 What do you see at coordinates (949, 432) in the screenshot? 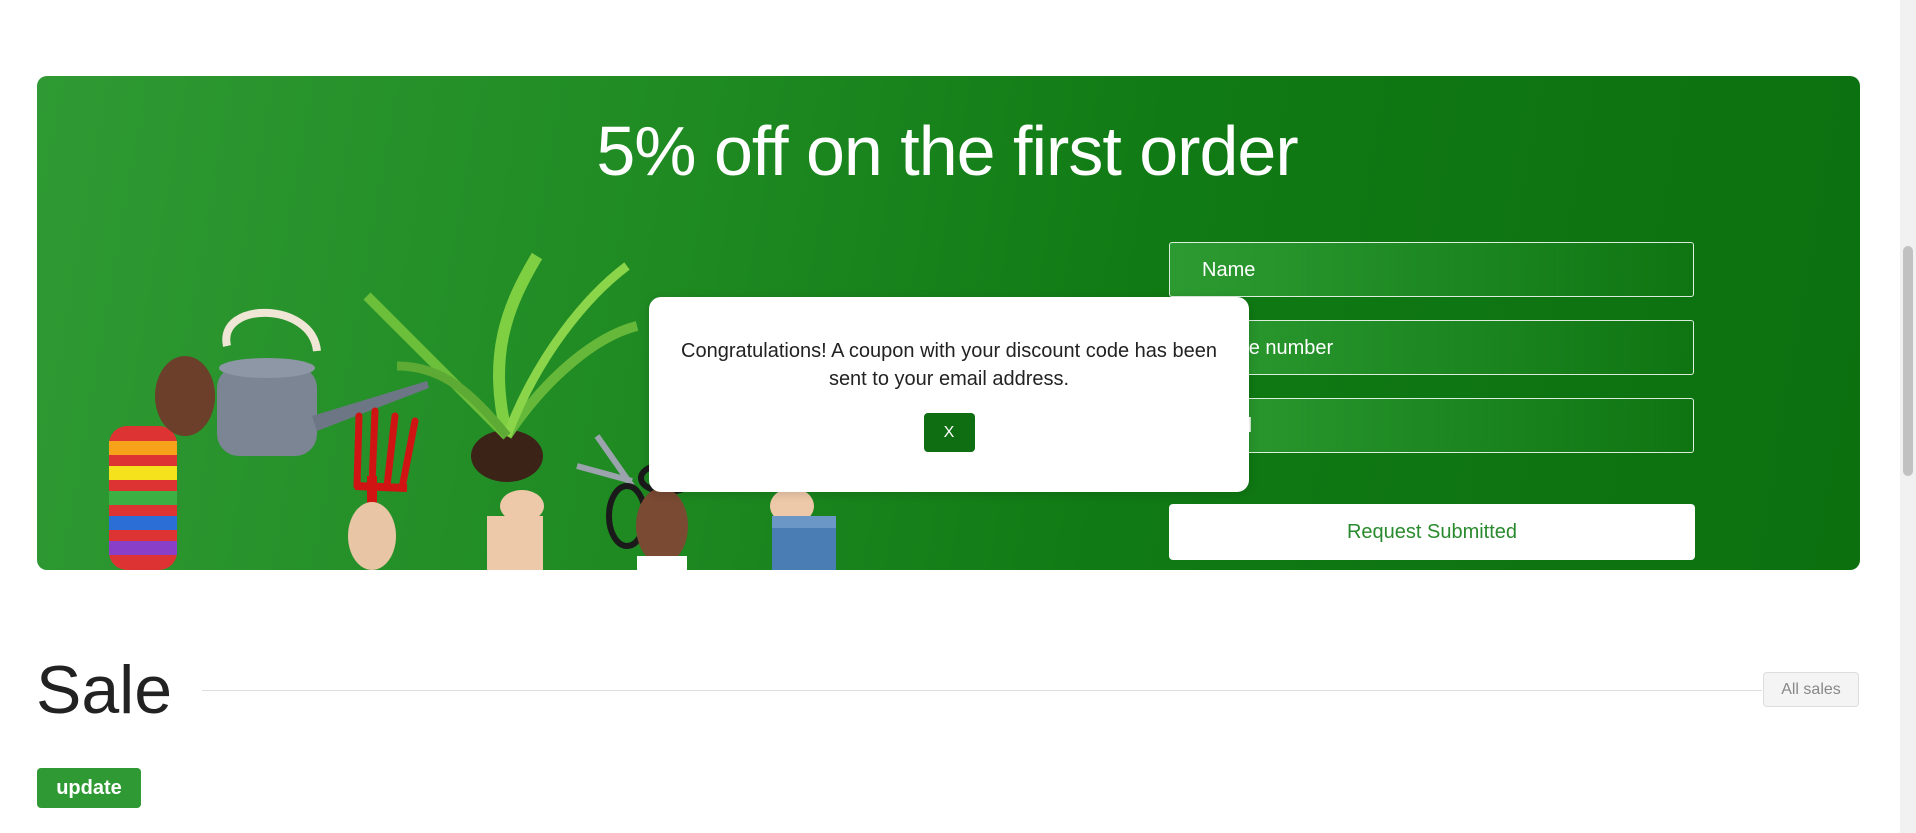
I see `close-dialog-button: X` at bounding box center [949, 432].